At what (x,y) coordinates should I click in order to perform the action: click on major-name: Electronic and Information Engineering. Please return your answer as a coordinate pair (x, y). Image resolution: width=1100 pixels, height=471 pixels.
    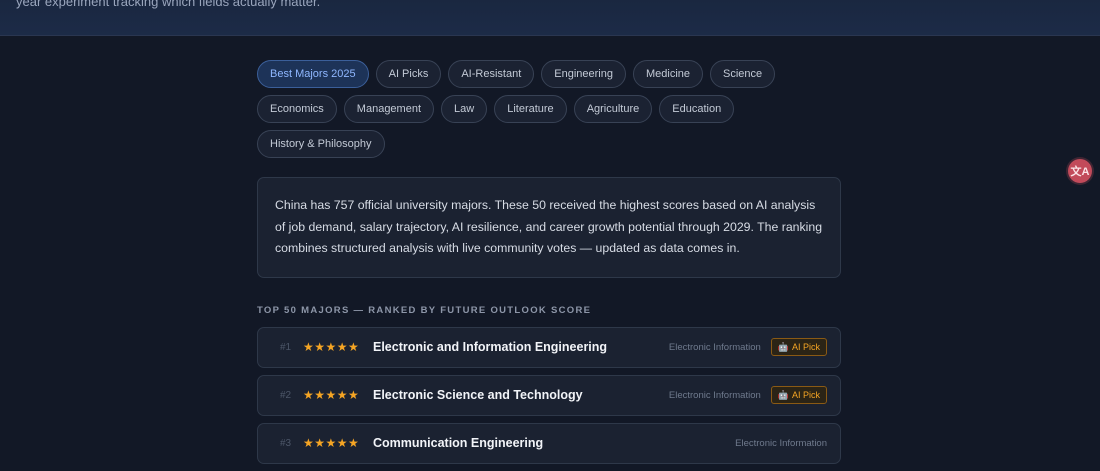
    Looking at the image, I should click on (490, 347).